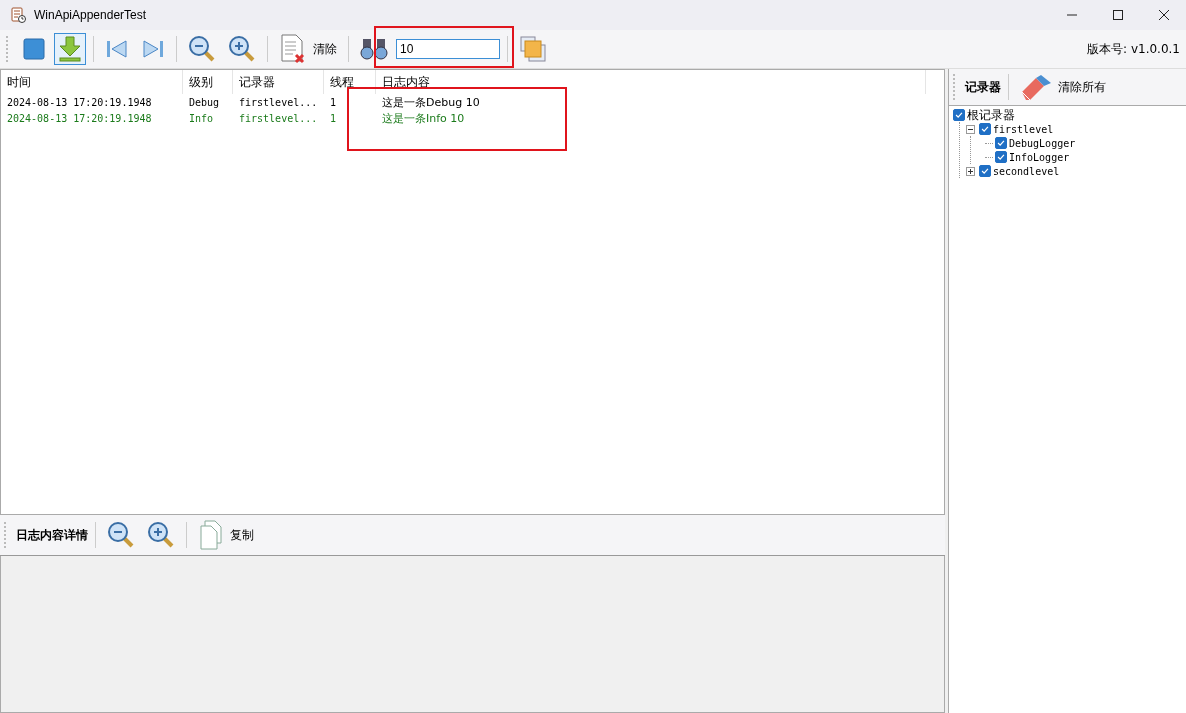  Describe the element at coordinates (208, 82) in the screenshot. I see `column-header: 级别` at that location.